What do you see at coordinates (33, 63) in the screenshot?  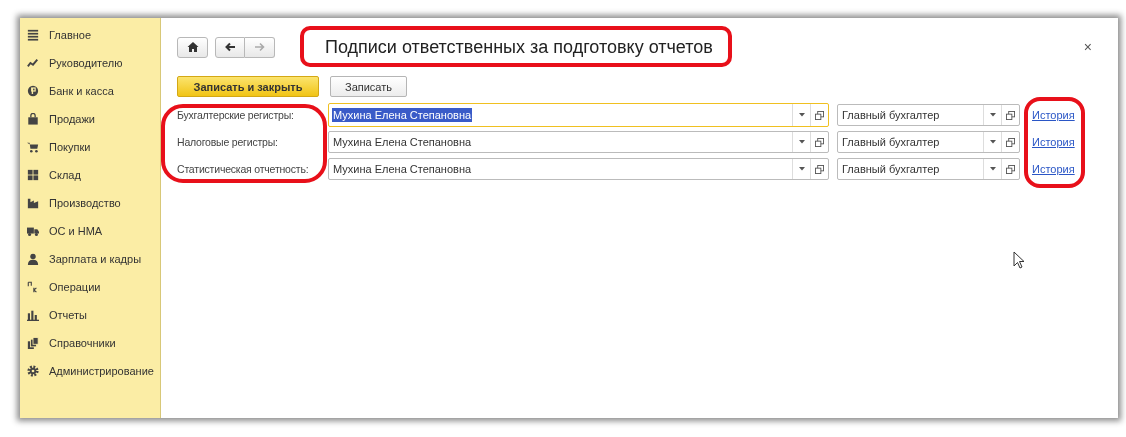 I see `trend-icon` at bounding box center [33, 63].